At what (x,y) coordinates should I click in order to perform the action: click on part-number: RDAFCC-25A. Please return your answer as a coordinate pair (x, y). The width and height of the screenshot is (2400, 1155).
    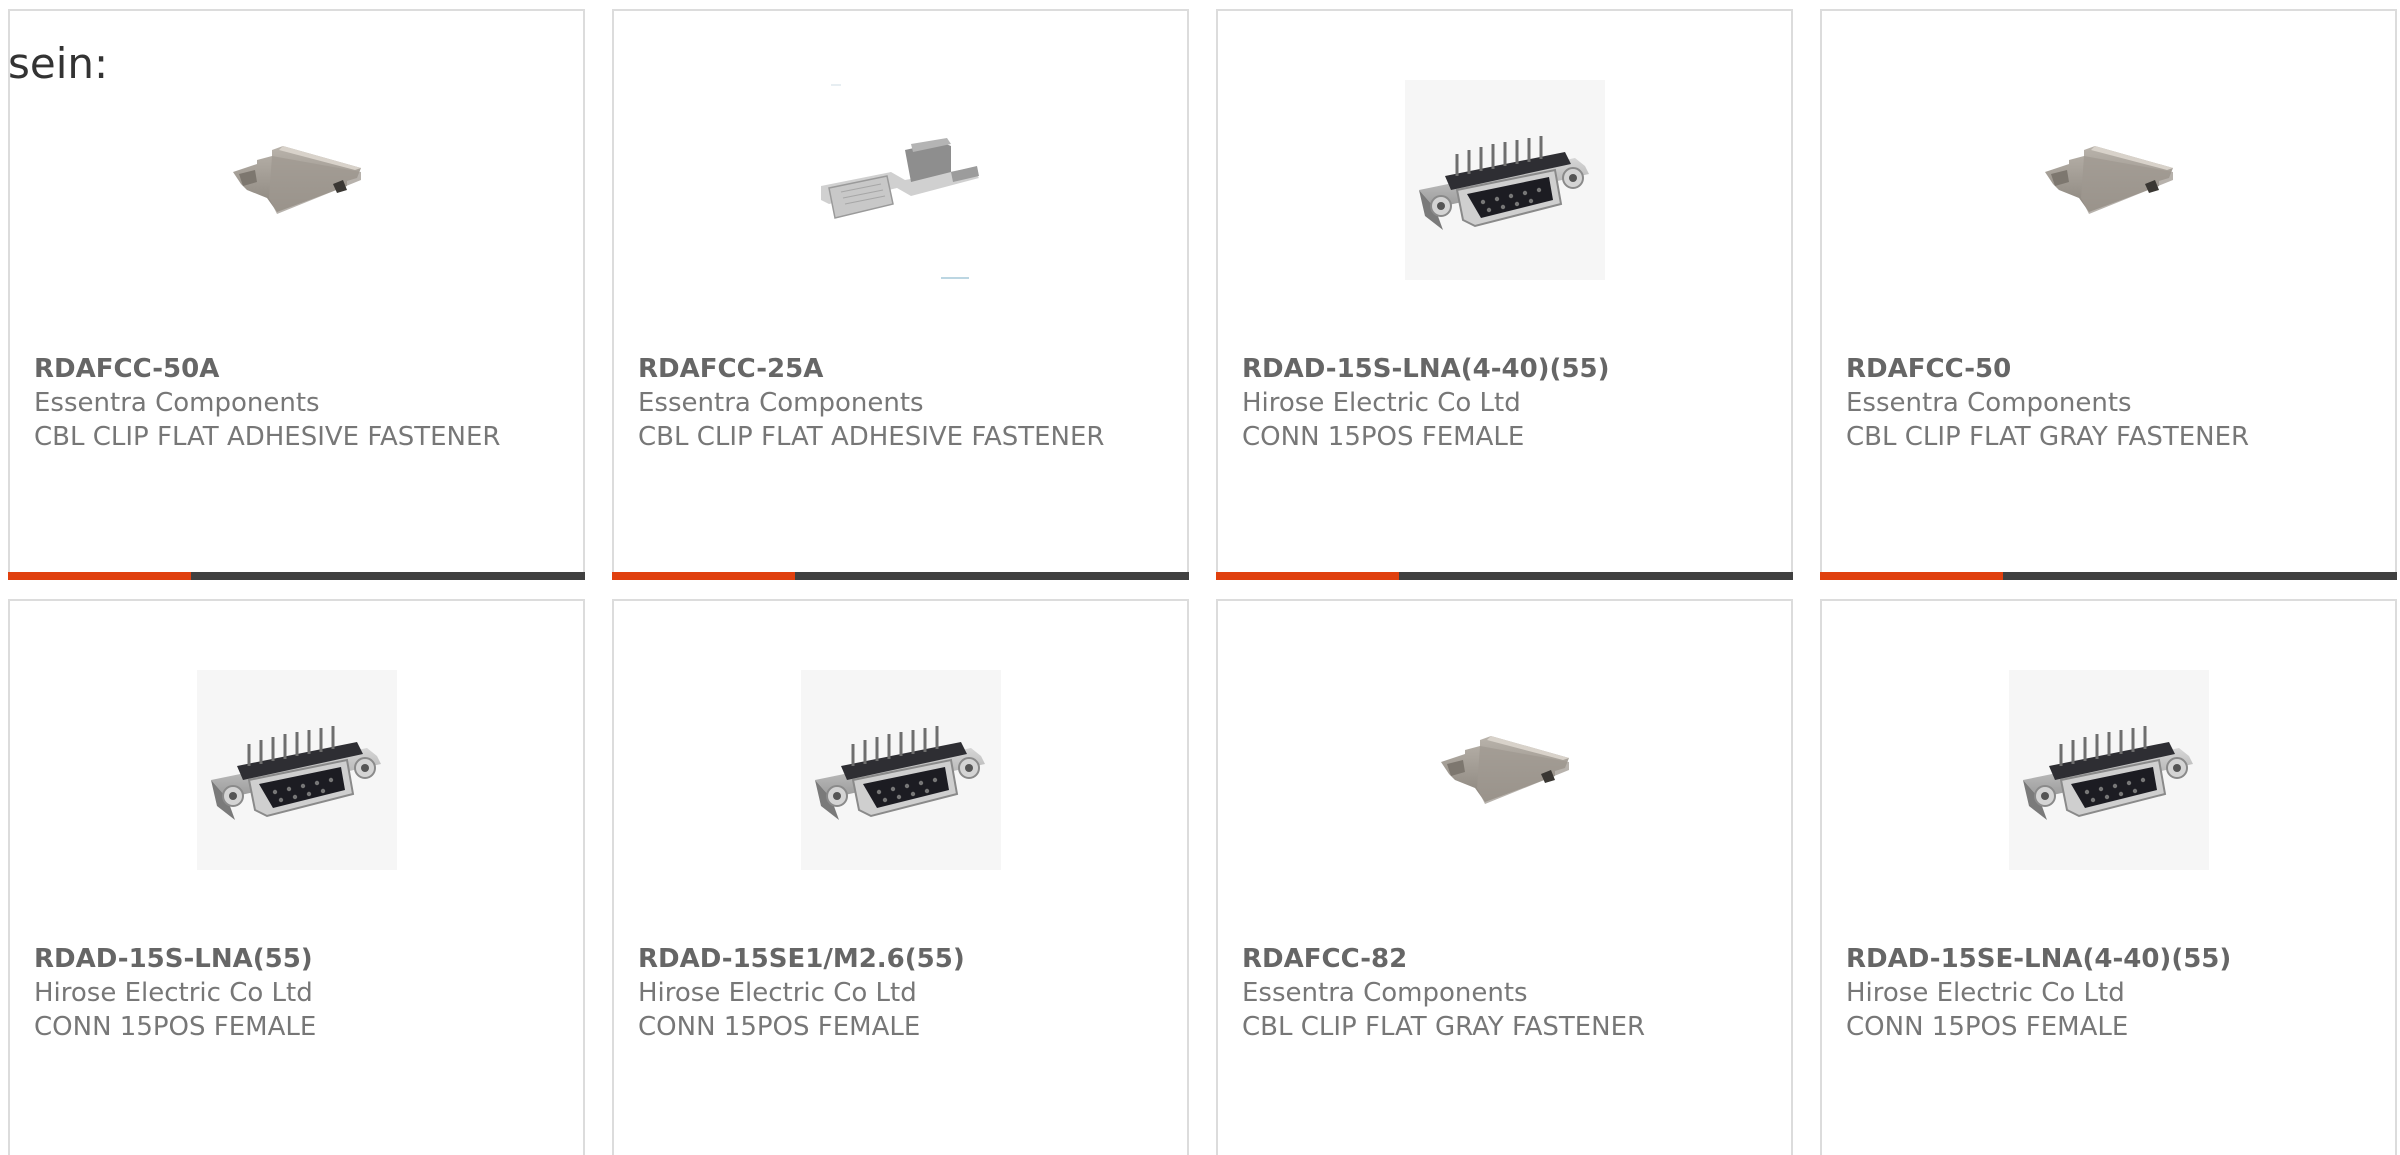
    Looking at the image, I should click on (900, 369).